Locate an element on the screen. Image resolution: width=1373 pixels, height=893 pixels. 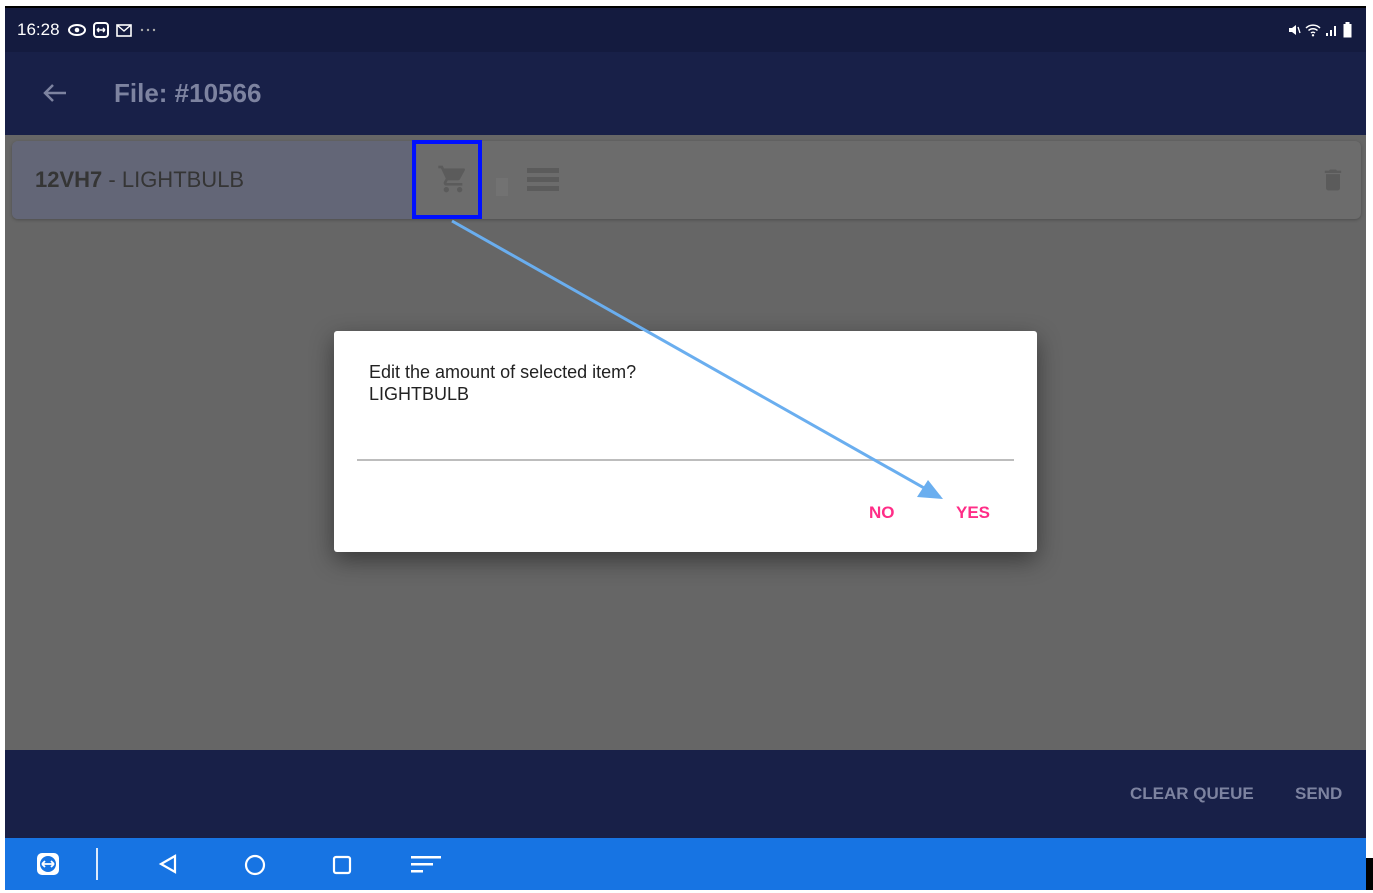
item-card: 12VH7 - LIGHTBULB is located at coordinates (686, 180).